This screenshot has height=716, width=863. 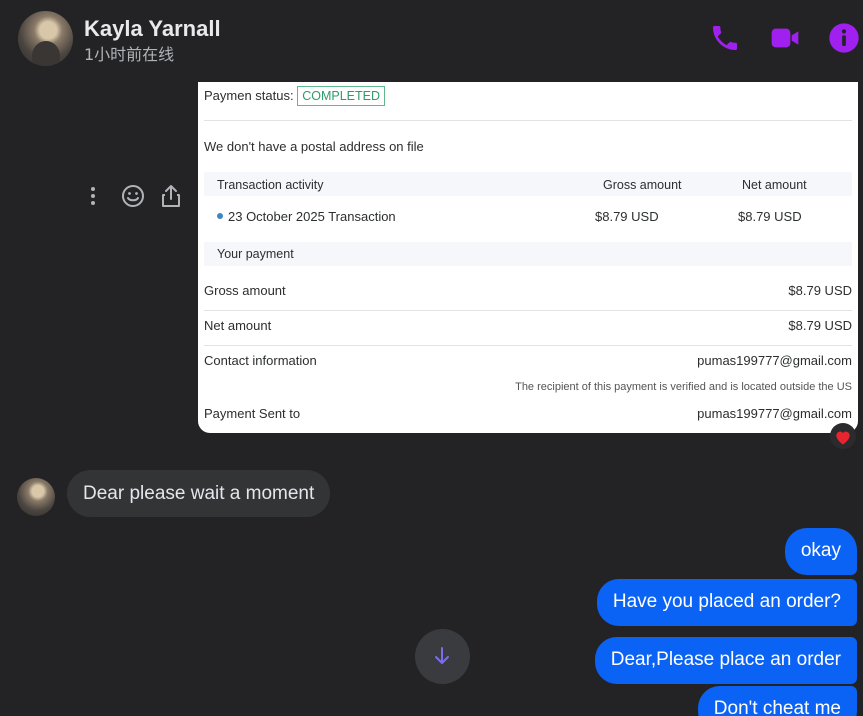 I want to click on your-payment-heading: Your payment, so click(x=255, y=254).